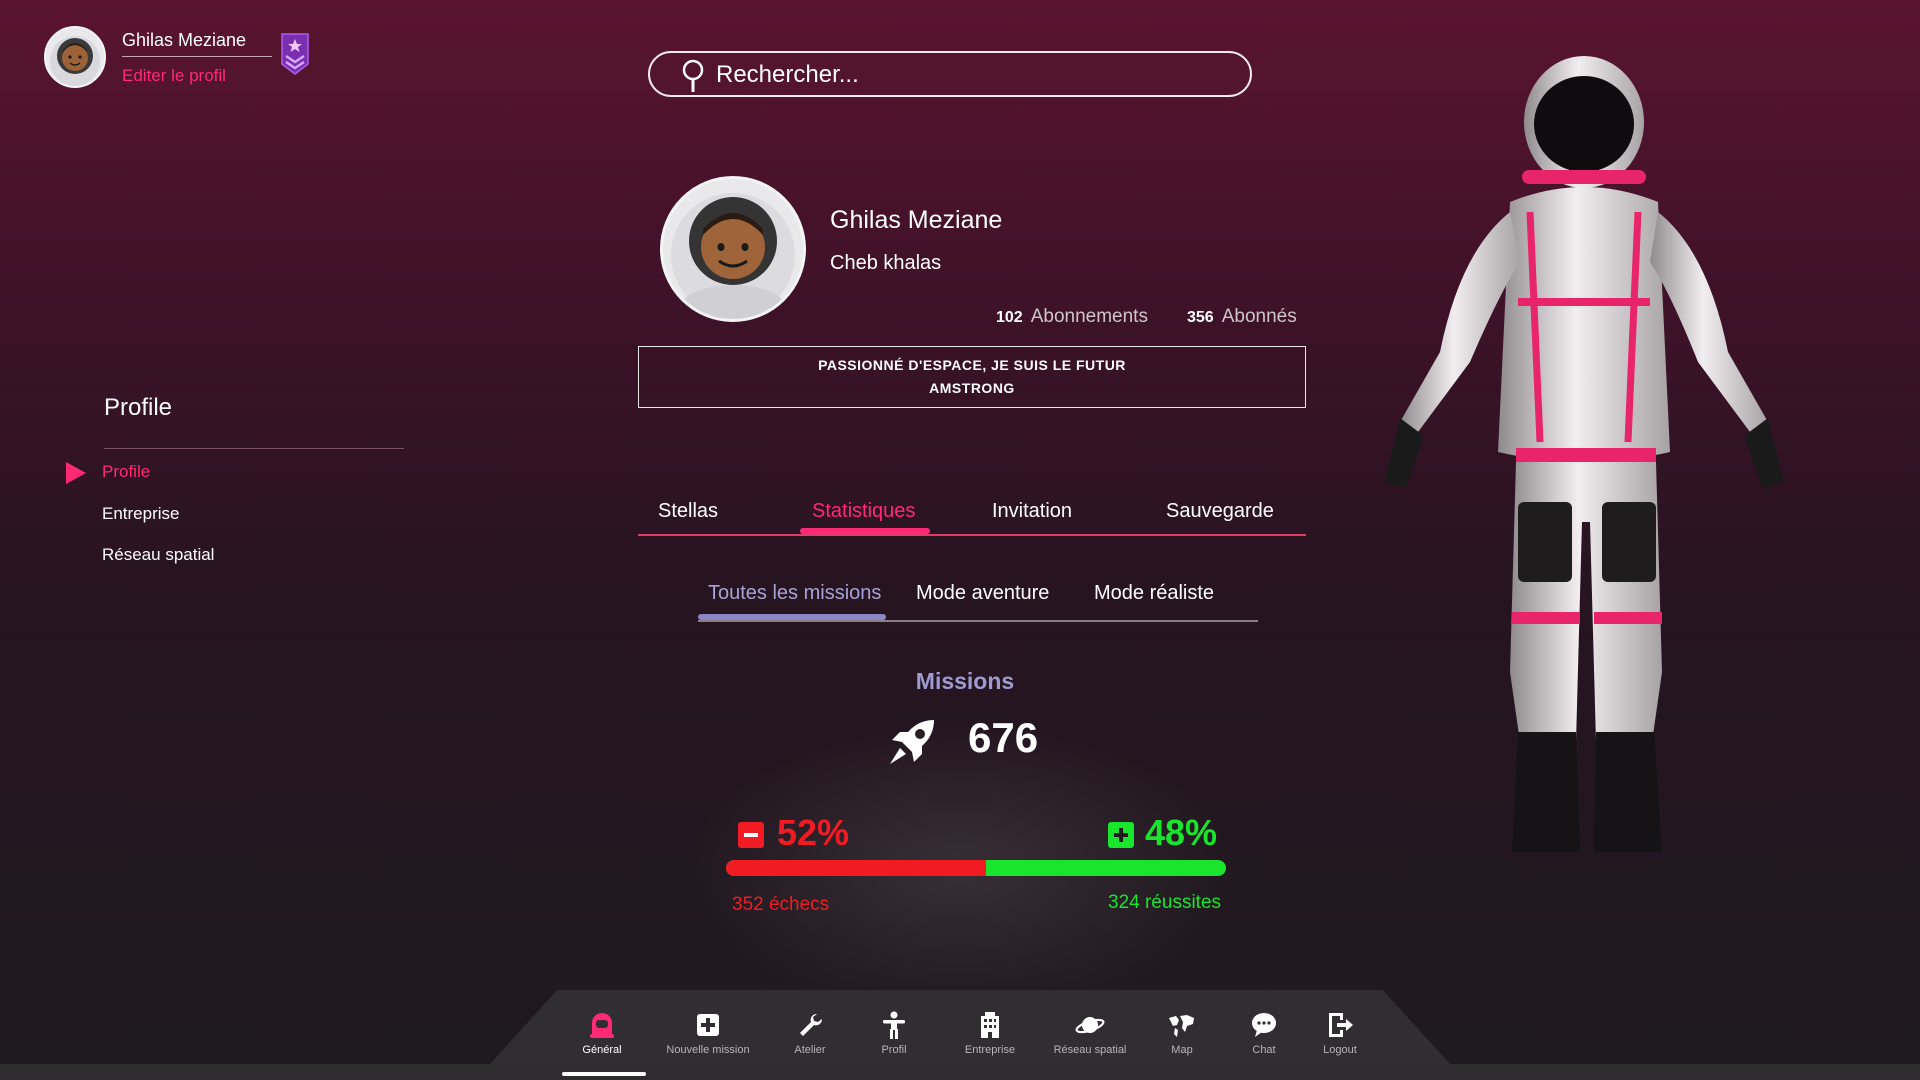  Describe the element at coordinates (1089, 316) in the screenshot. I see `subscriptions-label: Abonnements` at that location.